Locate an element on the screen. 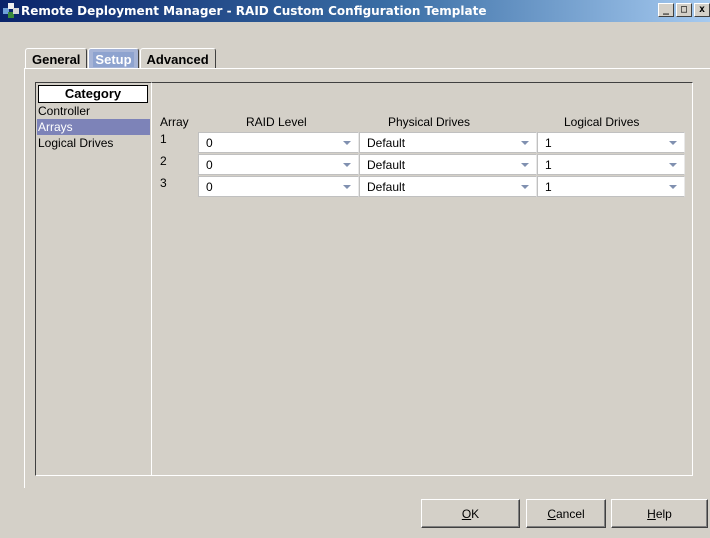 Image resolution: width=710 pixels, height=538 pixels. array-number: 1 is located at coordinates (163, 139).